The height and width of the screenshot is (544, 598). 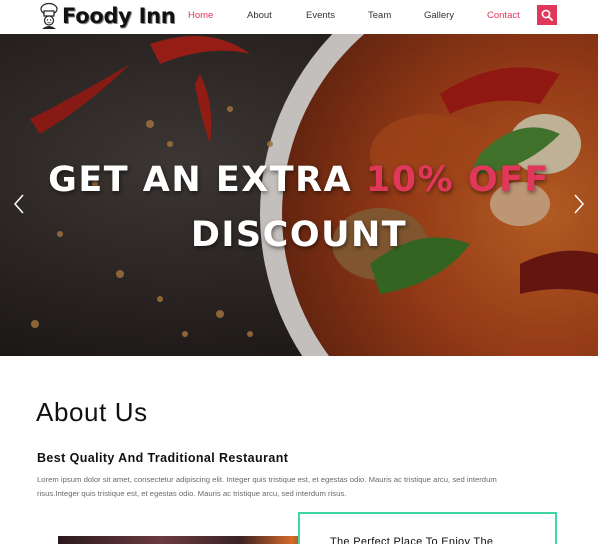 What do you see at coordinates (188, 540) in the screenshot?
I see `about-image` at bounding box center [188, 540].